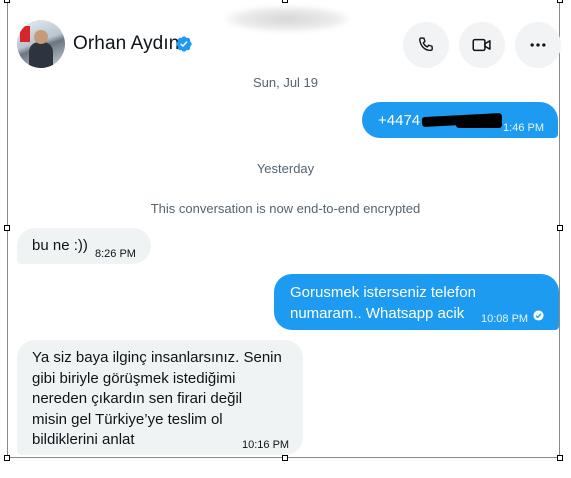  I want to click on message-text-line: gibi biriyle görüşmek istediğimi, so click(134, 378).